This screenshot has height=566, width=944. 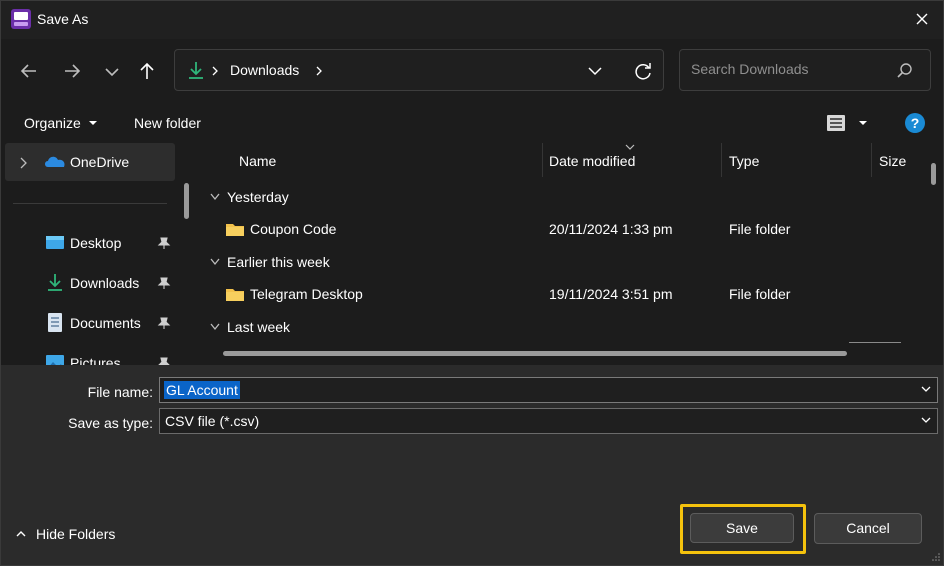 I want to click on close-icon, so click(x=922, y=19).